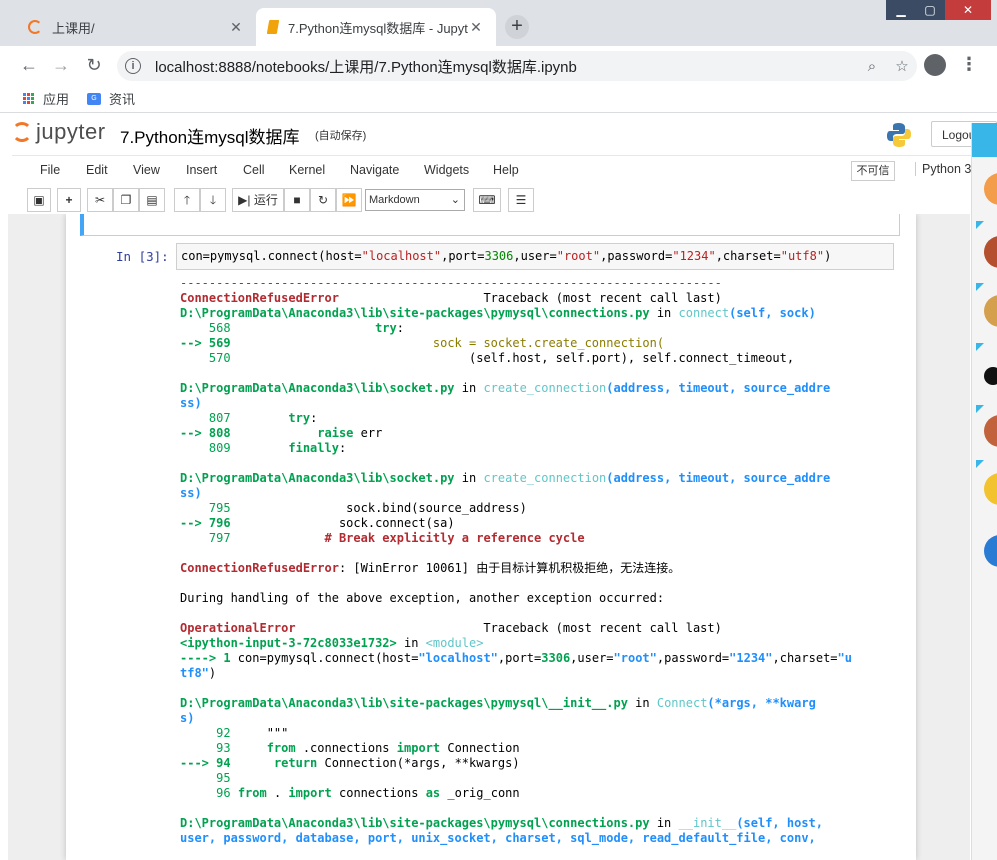  I want to click on previous-cell, so click(490, 225).